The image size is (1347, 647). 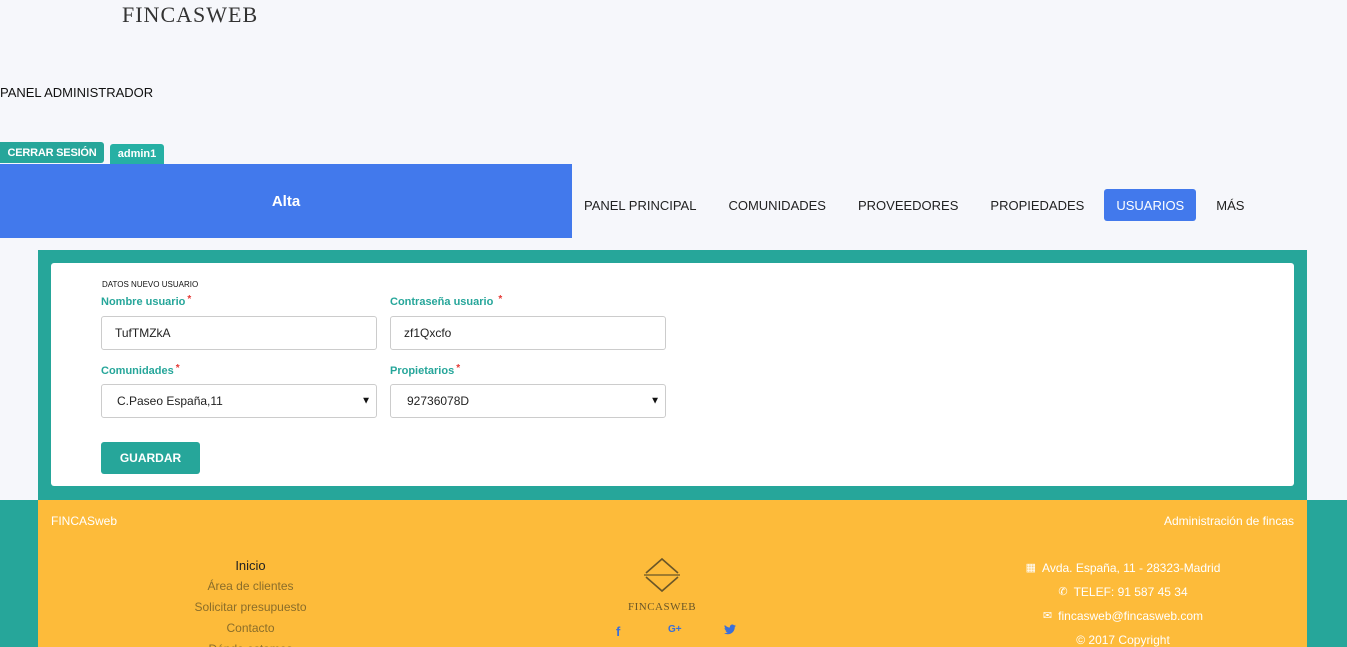 What do you see at coordinates (442, 302) in the screenshot?
I see `password-label-text: Contraseña usuario` at bounding box center [442, 302].